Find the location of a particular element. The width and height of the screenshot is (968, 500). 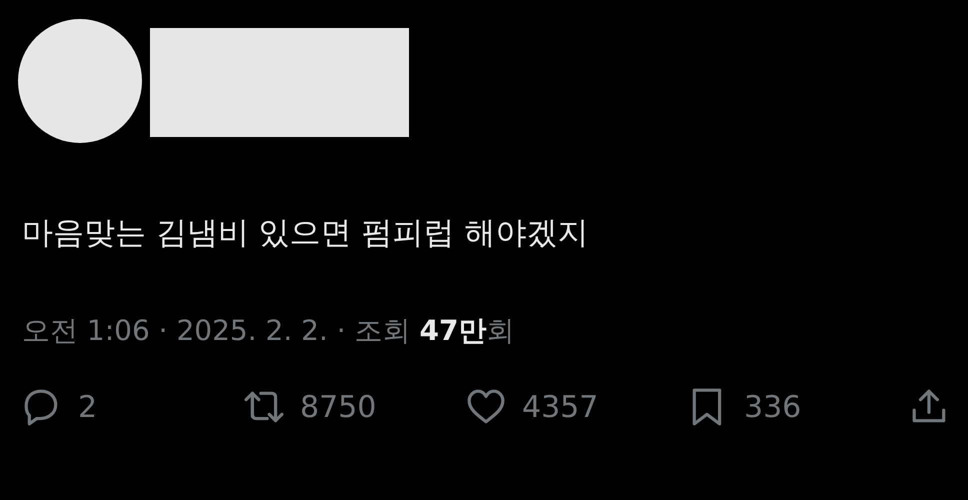

tweet-text: 마음맞는 김냄비 있으면 펌피럽 해야겠지 is located at coordinates (306, 233).